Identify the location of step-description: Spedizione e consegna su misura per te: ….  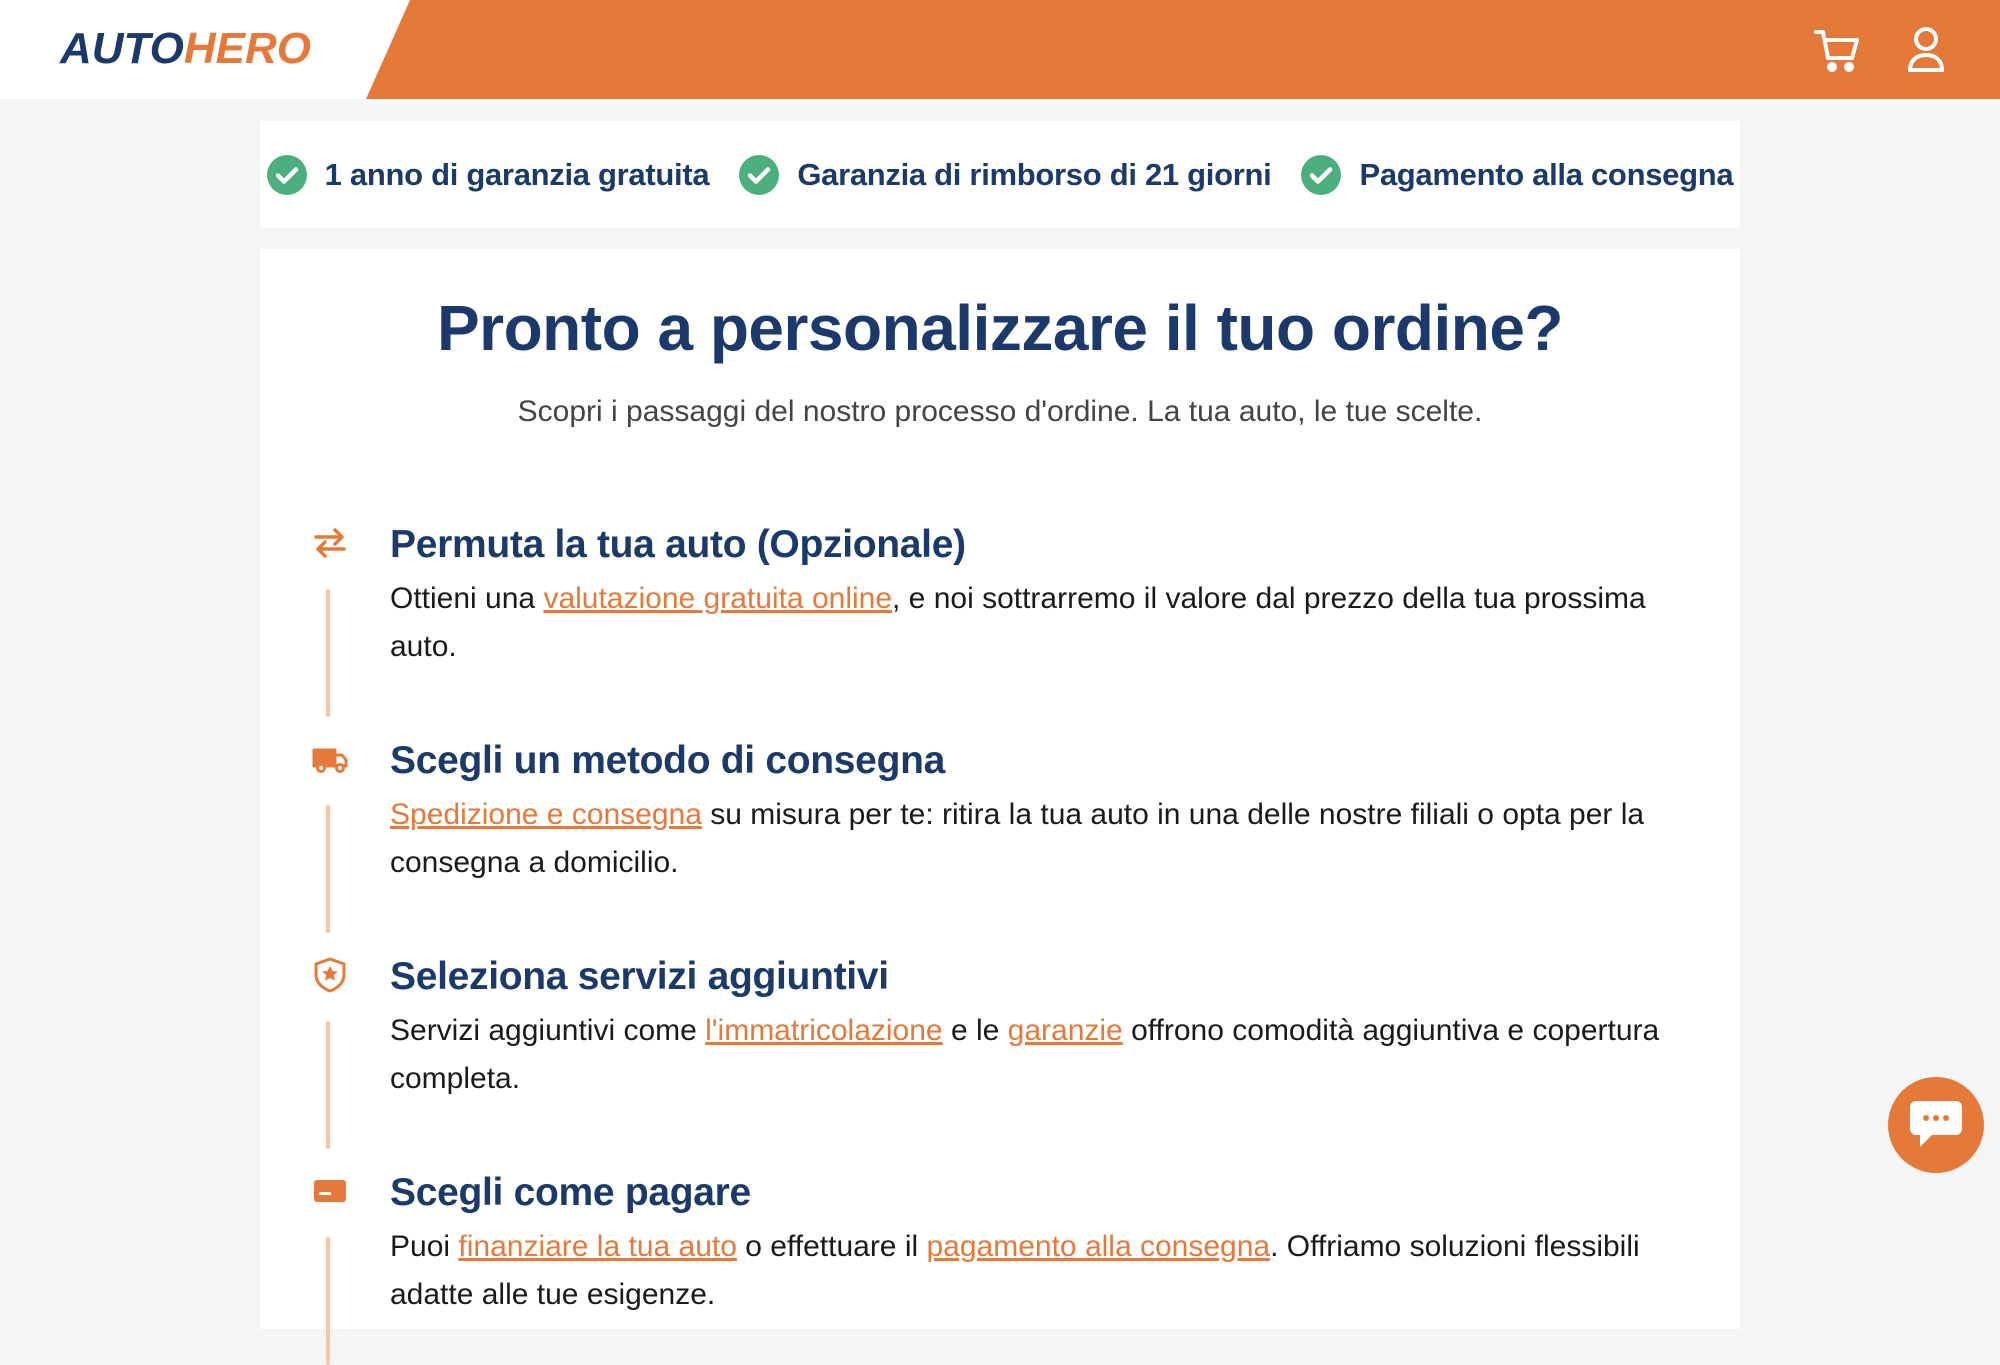
(1040, 839).